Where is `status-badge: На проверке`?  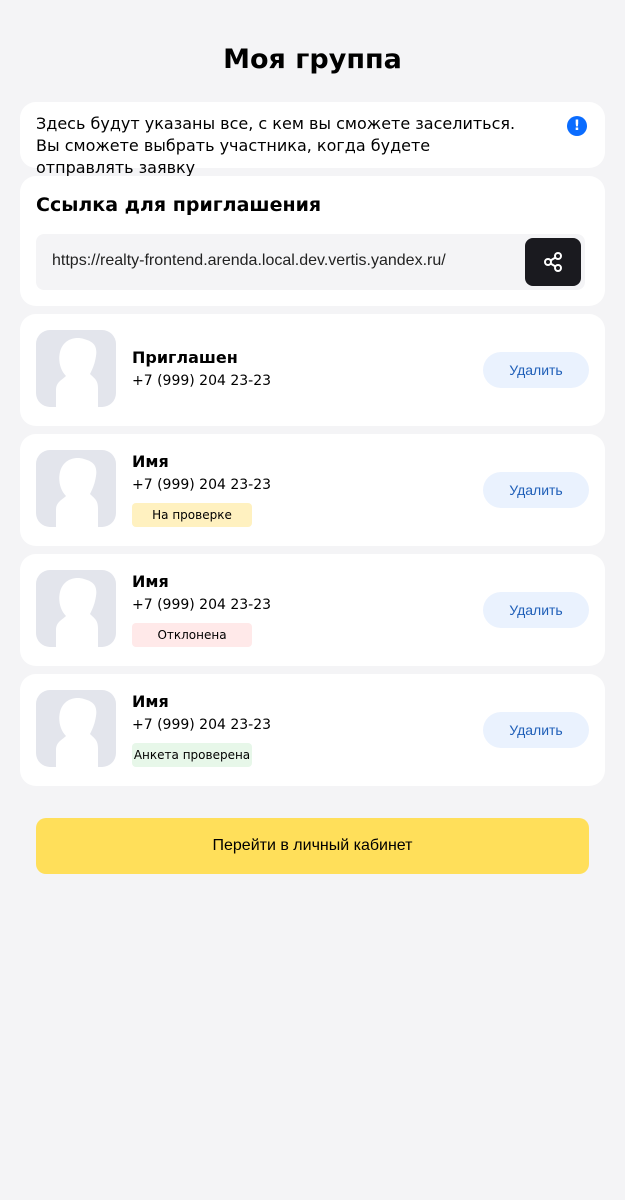 status-badge: На проверке is located at coordinates (192, 515).